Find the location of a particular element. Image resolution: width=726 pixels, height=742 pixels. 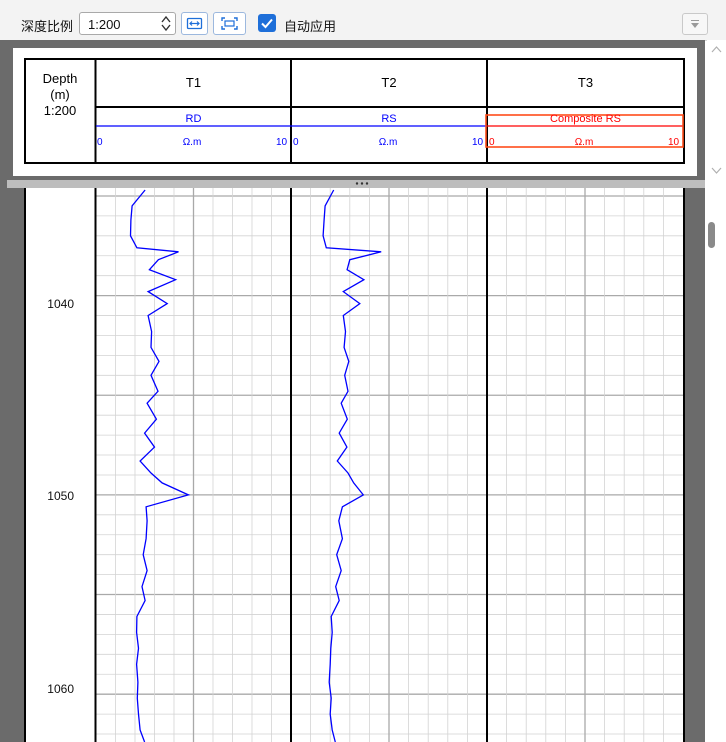

curve-rs is located at coordinates (352, 465).